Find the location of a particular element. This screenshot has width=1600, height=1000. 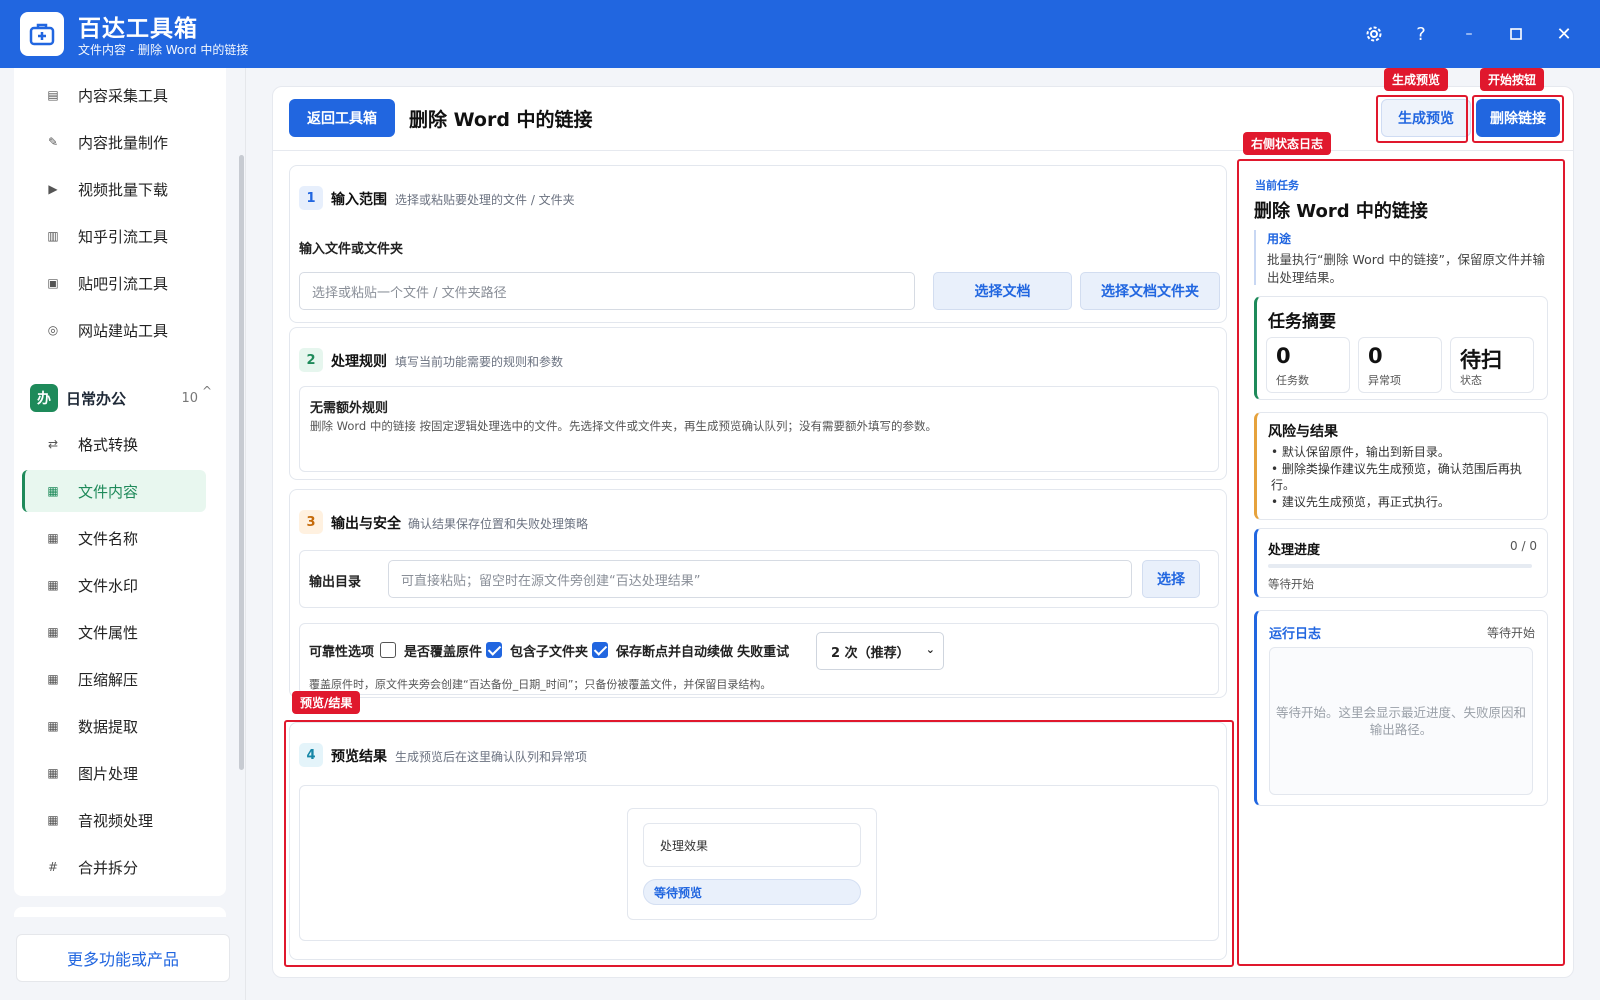

app-subtitle: 文件内容 - 删除 Word 中的链接 is located at coordinates (163, 50).